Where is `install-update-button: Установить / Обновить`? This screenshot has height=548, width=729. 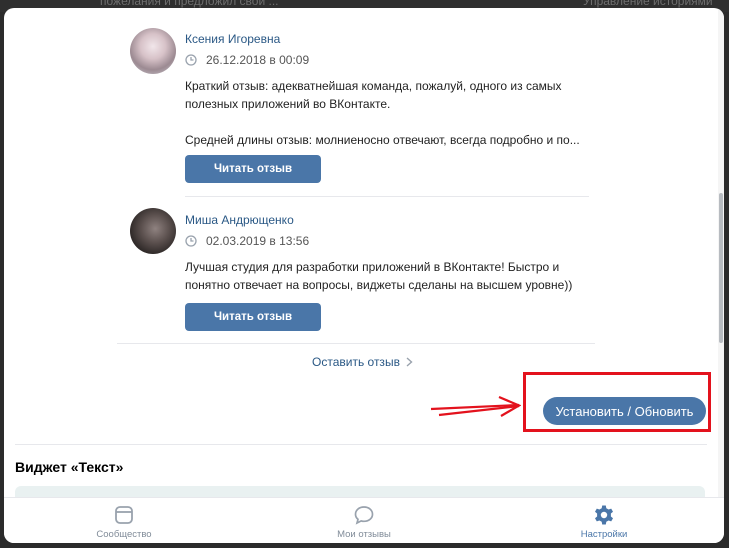 install-update-button: Установить / Обновить is located at coordinates (624, 411).